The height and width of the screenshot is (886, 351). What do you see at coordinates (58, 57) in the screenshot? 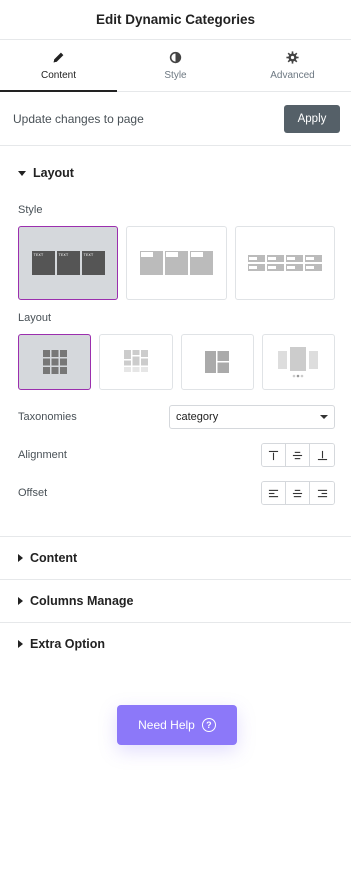
I see `pencil-icon` at bounding box center [58, 57].